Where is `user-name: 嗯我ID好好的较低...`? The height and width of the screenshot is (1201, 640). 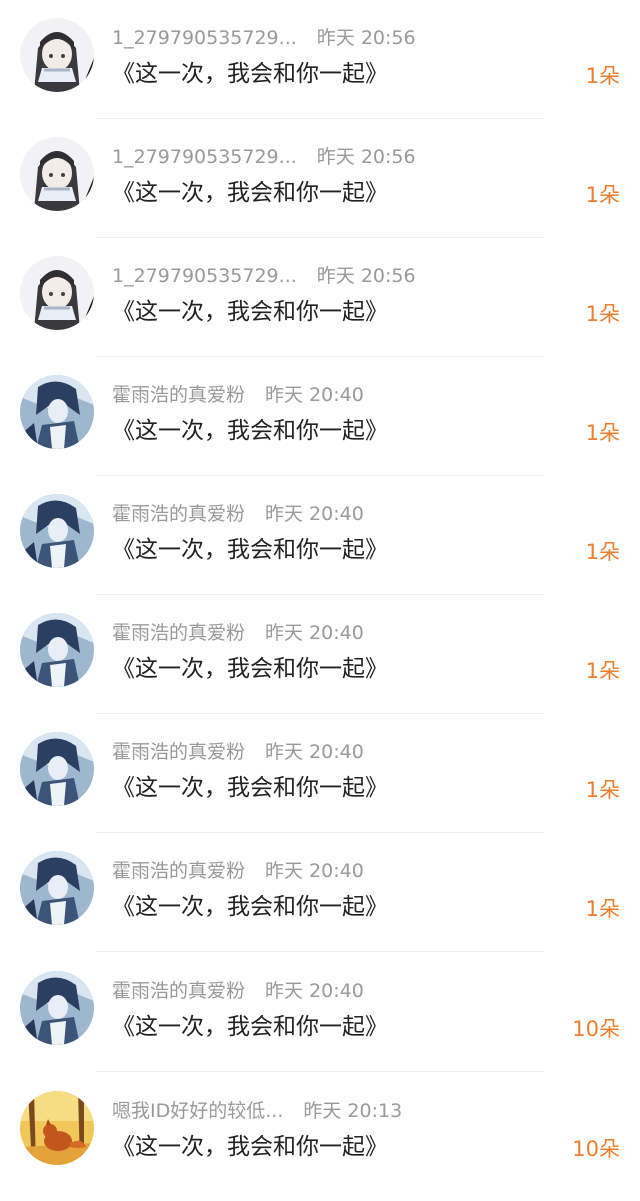 user-name: 嗯我ID好好的较低... is located at coordinates (197, 1111).